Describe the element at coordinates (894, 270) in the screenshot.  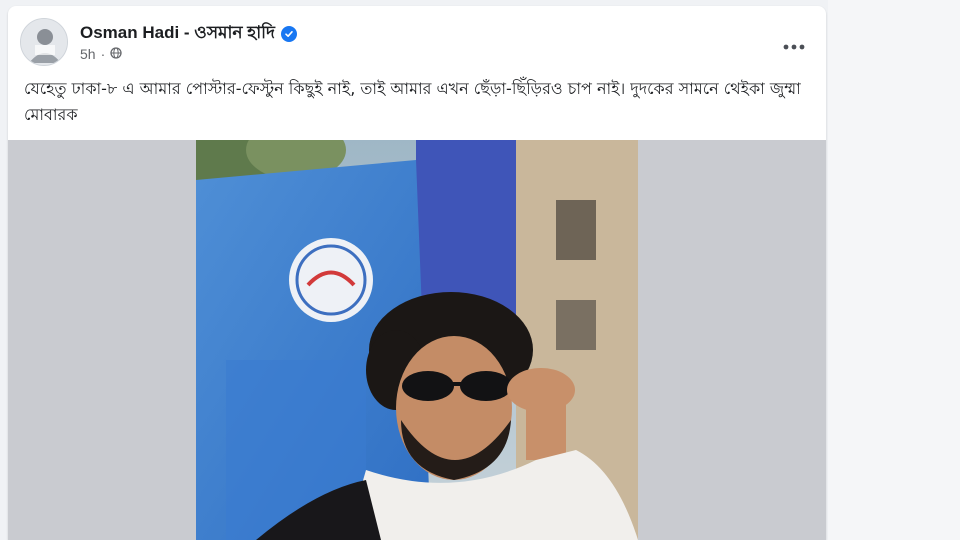
I see `page-background` at that location.